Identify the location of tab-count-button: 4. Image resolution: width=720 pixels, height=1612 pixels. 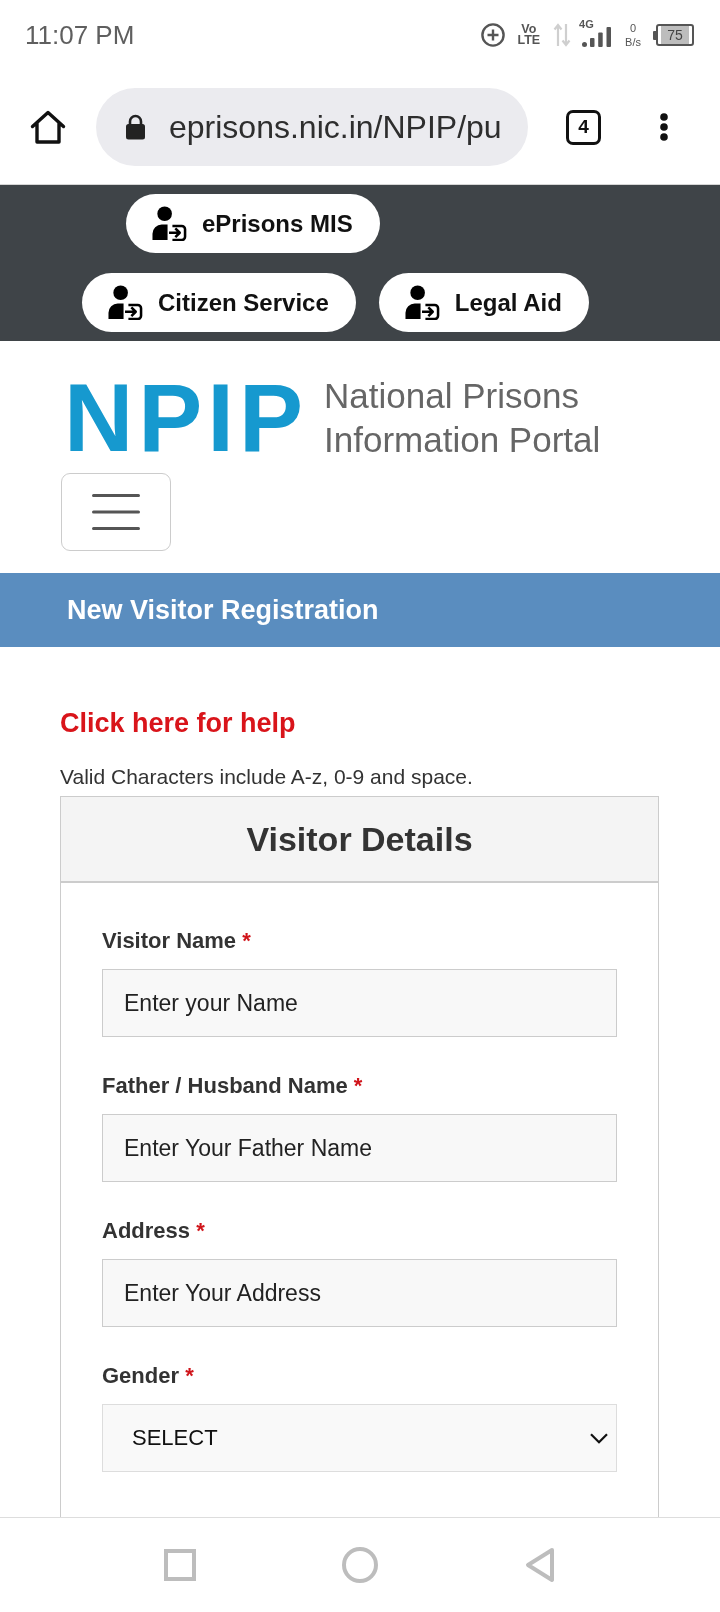
(583, 127).